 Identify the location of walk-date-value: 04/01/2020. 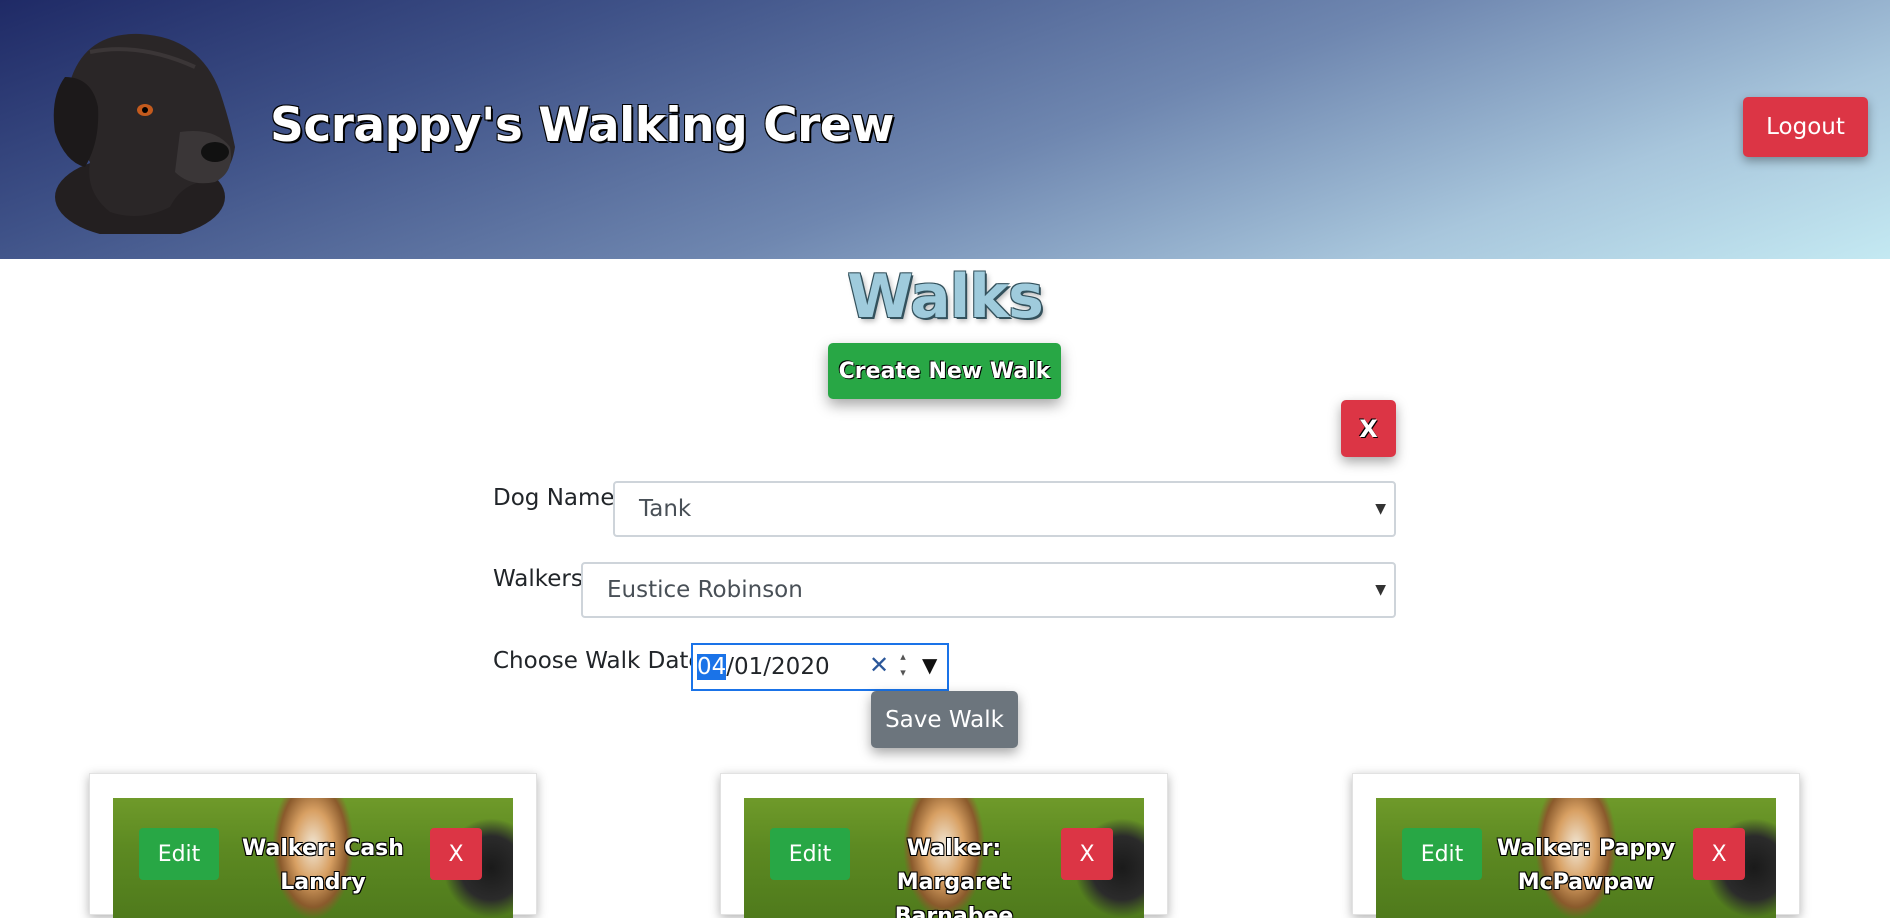
(763, 667).